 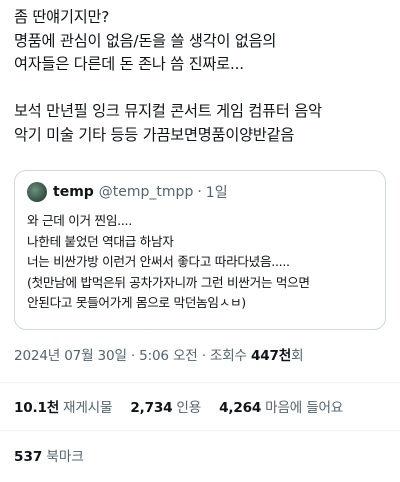 What do you see at coordinates (168, 282) in the screenshot?
I see `quoted-line: (첫만남에 밥먹은뒤 공차가자니까 그런 비싼거는 먹으면` at bounding box center [168, 282].